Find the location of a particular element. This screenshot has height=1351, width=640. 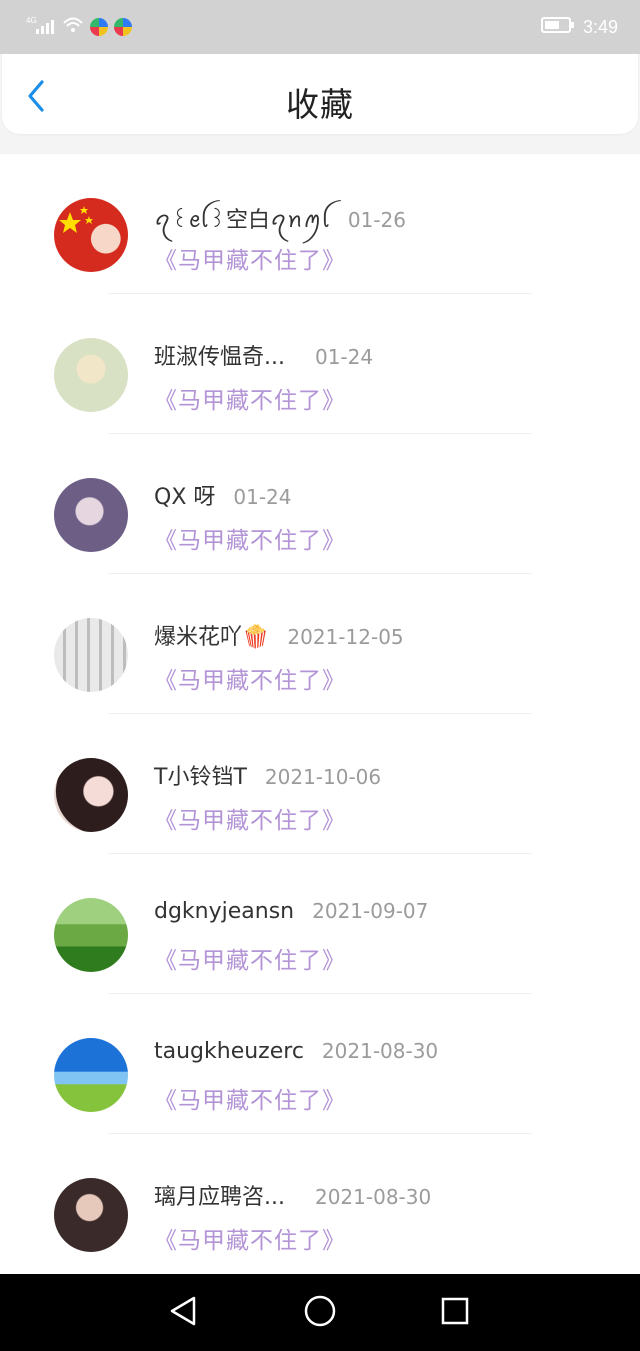

list-item: ꪖ꒰ꫀꪶ꒱空白ꪖꪀꪑꪶ 01-26 《马甲藏不住了》 is located at coordinates (320, 224).